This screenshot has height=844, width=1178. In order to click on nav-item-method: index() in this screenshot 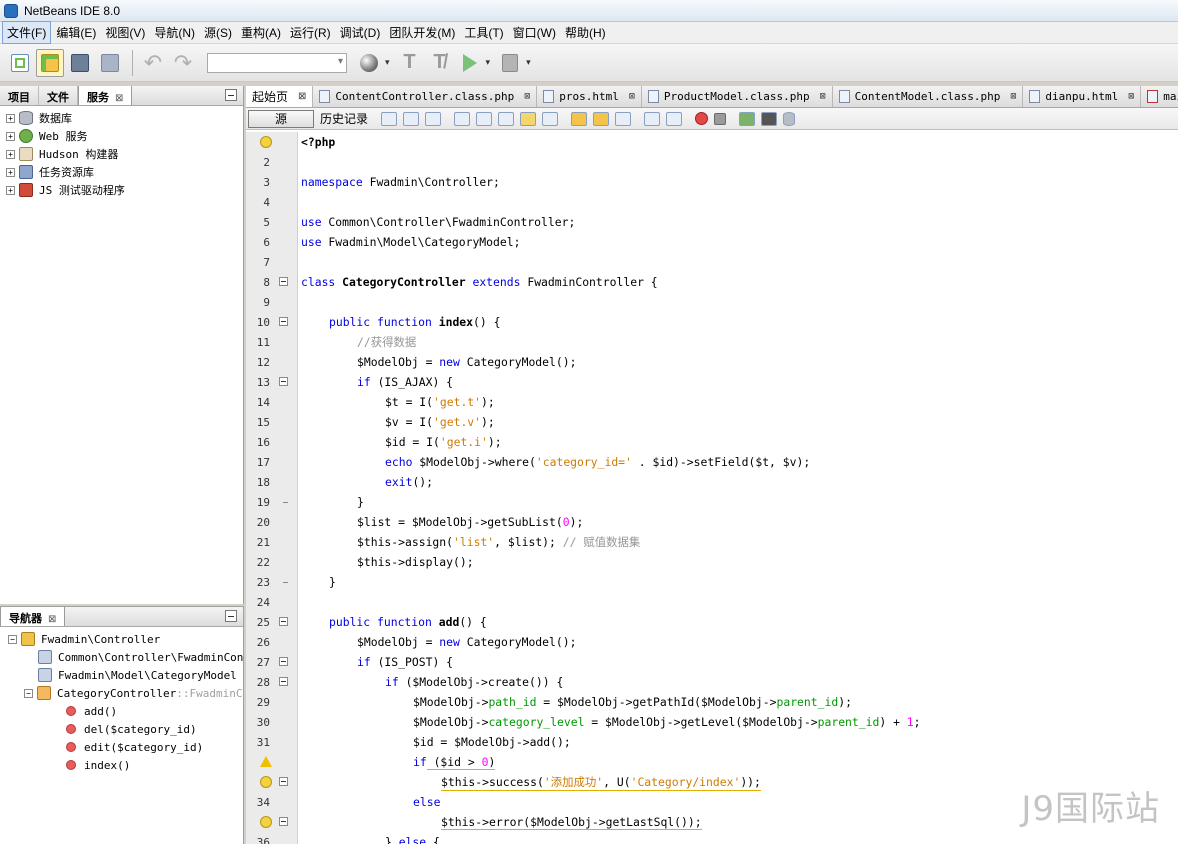, I will do `click(125, 765)`.